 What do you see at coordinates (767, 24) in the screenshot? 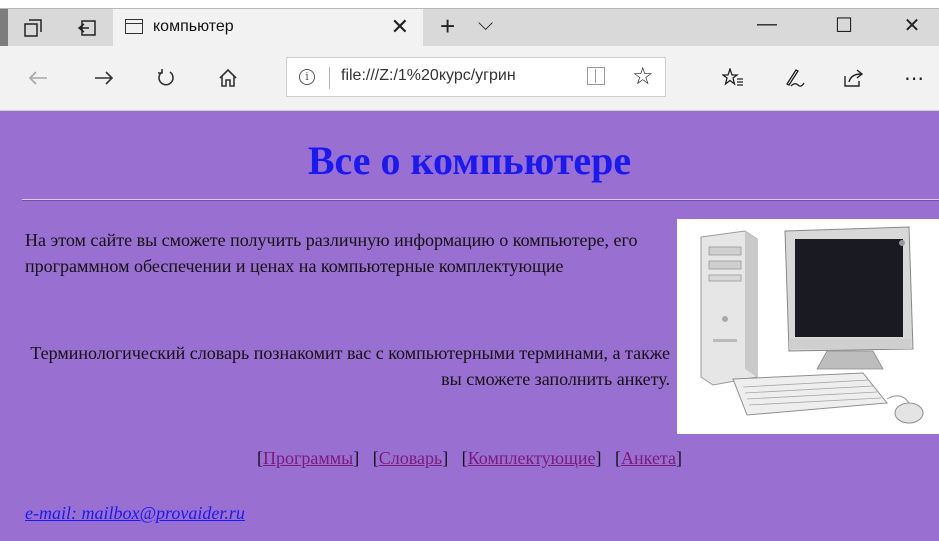
I see `minimize-icon: —` at bounding box center [767, 24].